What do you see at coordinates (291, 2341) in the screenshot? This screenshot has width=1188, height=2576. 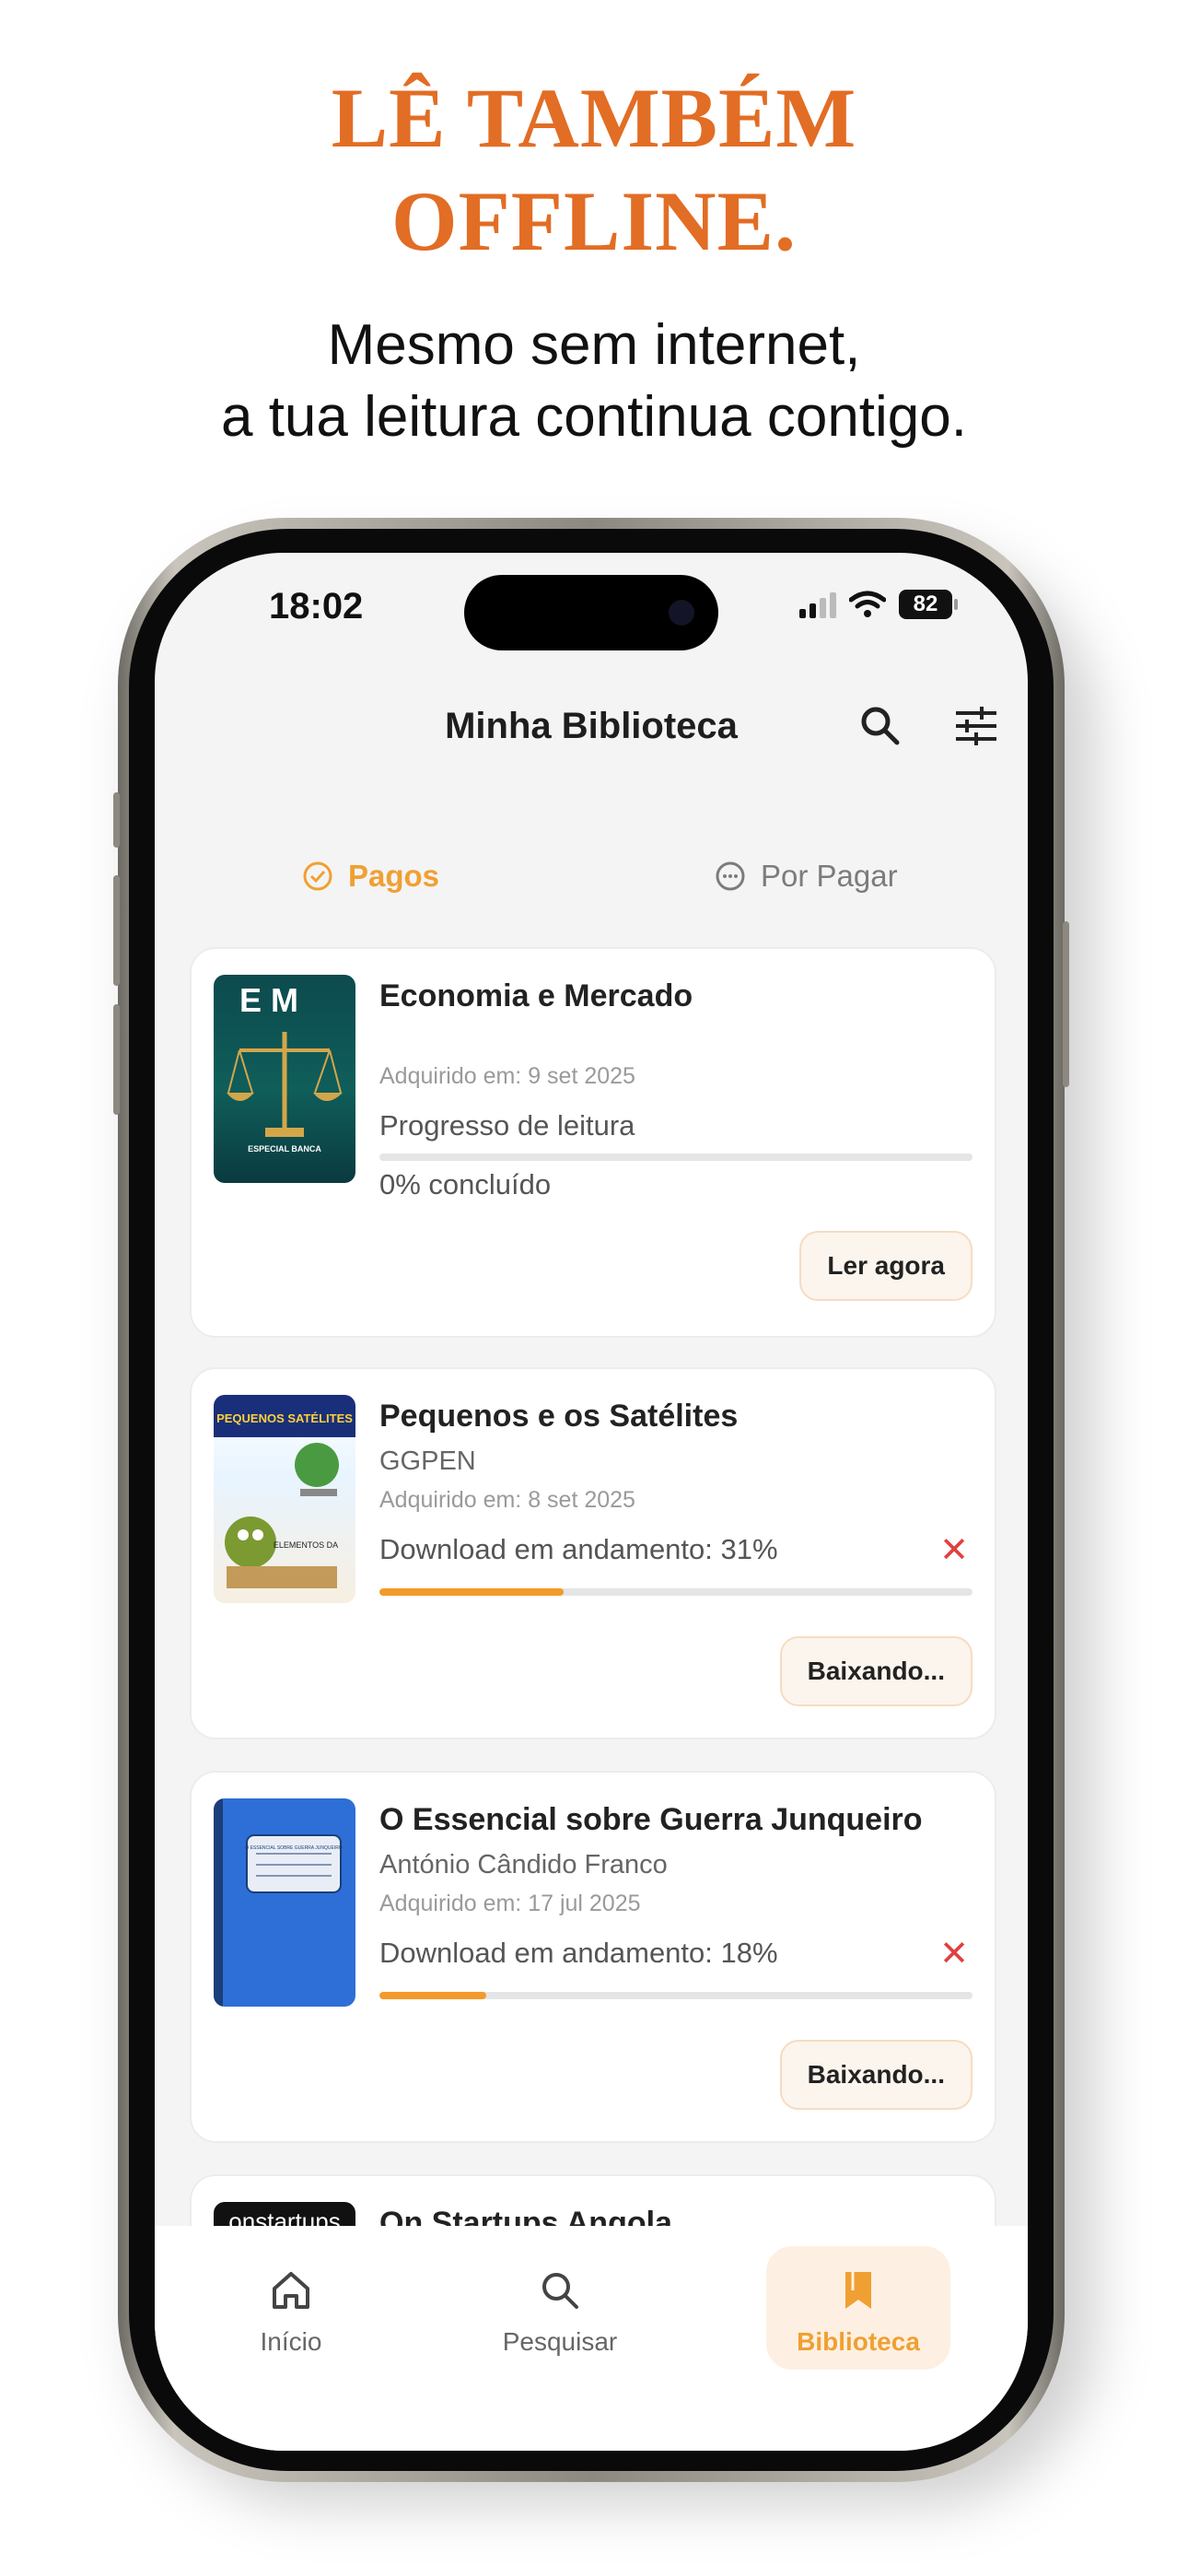 I see `nav-label: Início` at bounding box center [291, 2341].